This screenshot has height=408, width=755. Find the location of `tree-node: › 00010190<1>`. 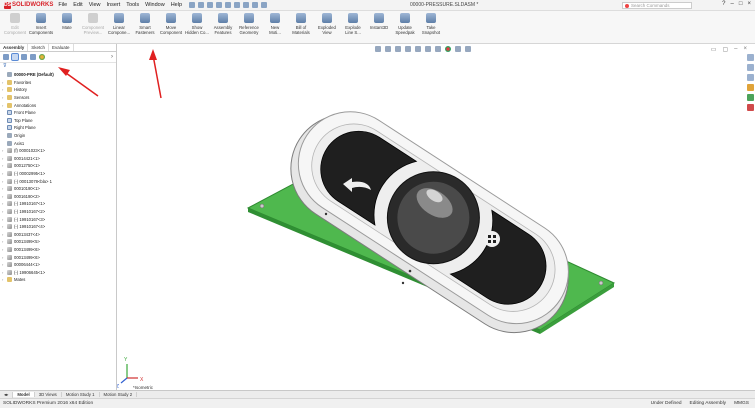

tree-node: › 00010190<1> is located at coordinates (59, 189).